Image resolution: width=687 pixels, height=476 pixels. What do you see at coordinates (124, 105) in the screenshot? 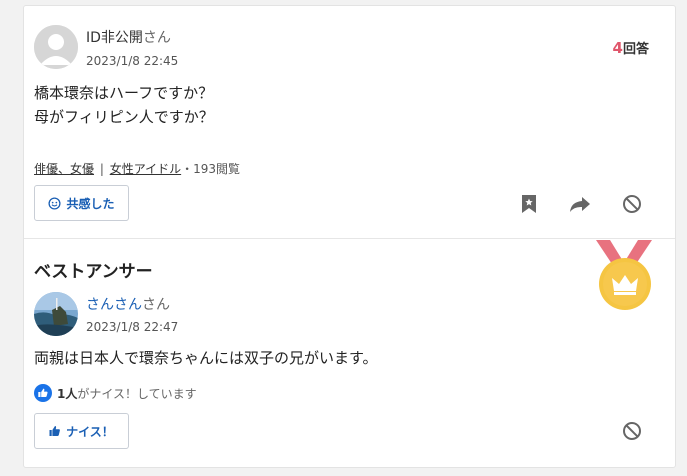
I see `question-text: 橋本環奈はハーフですか？ 母がフィリピン人ですか？` at bounding box center [124, 105].